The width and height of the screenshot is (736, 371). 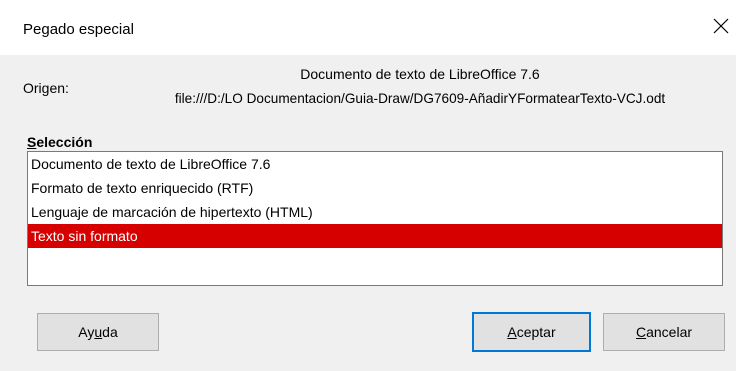 I want to click on list-item: Formato de texto enriquecido (RTF), so click(x=375, y=188).